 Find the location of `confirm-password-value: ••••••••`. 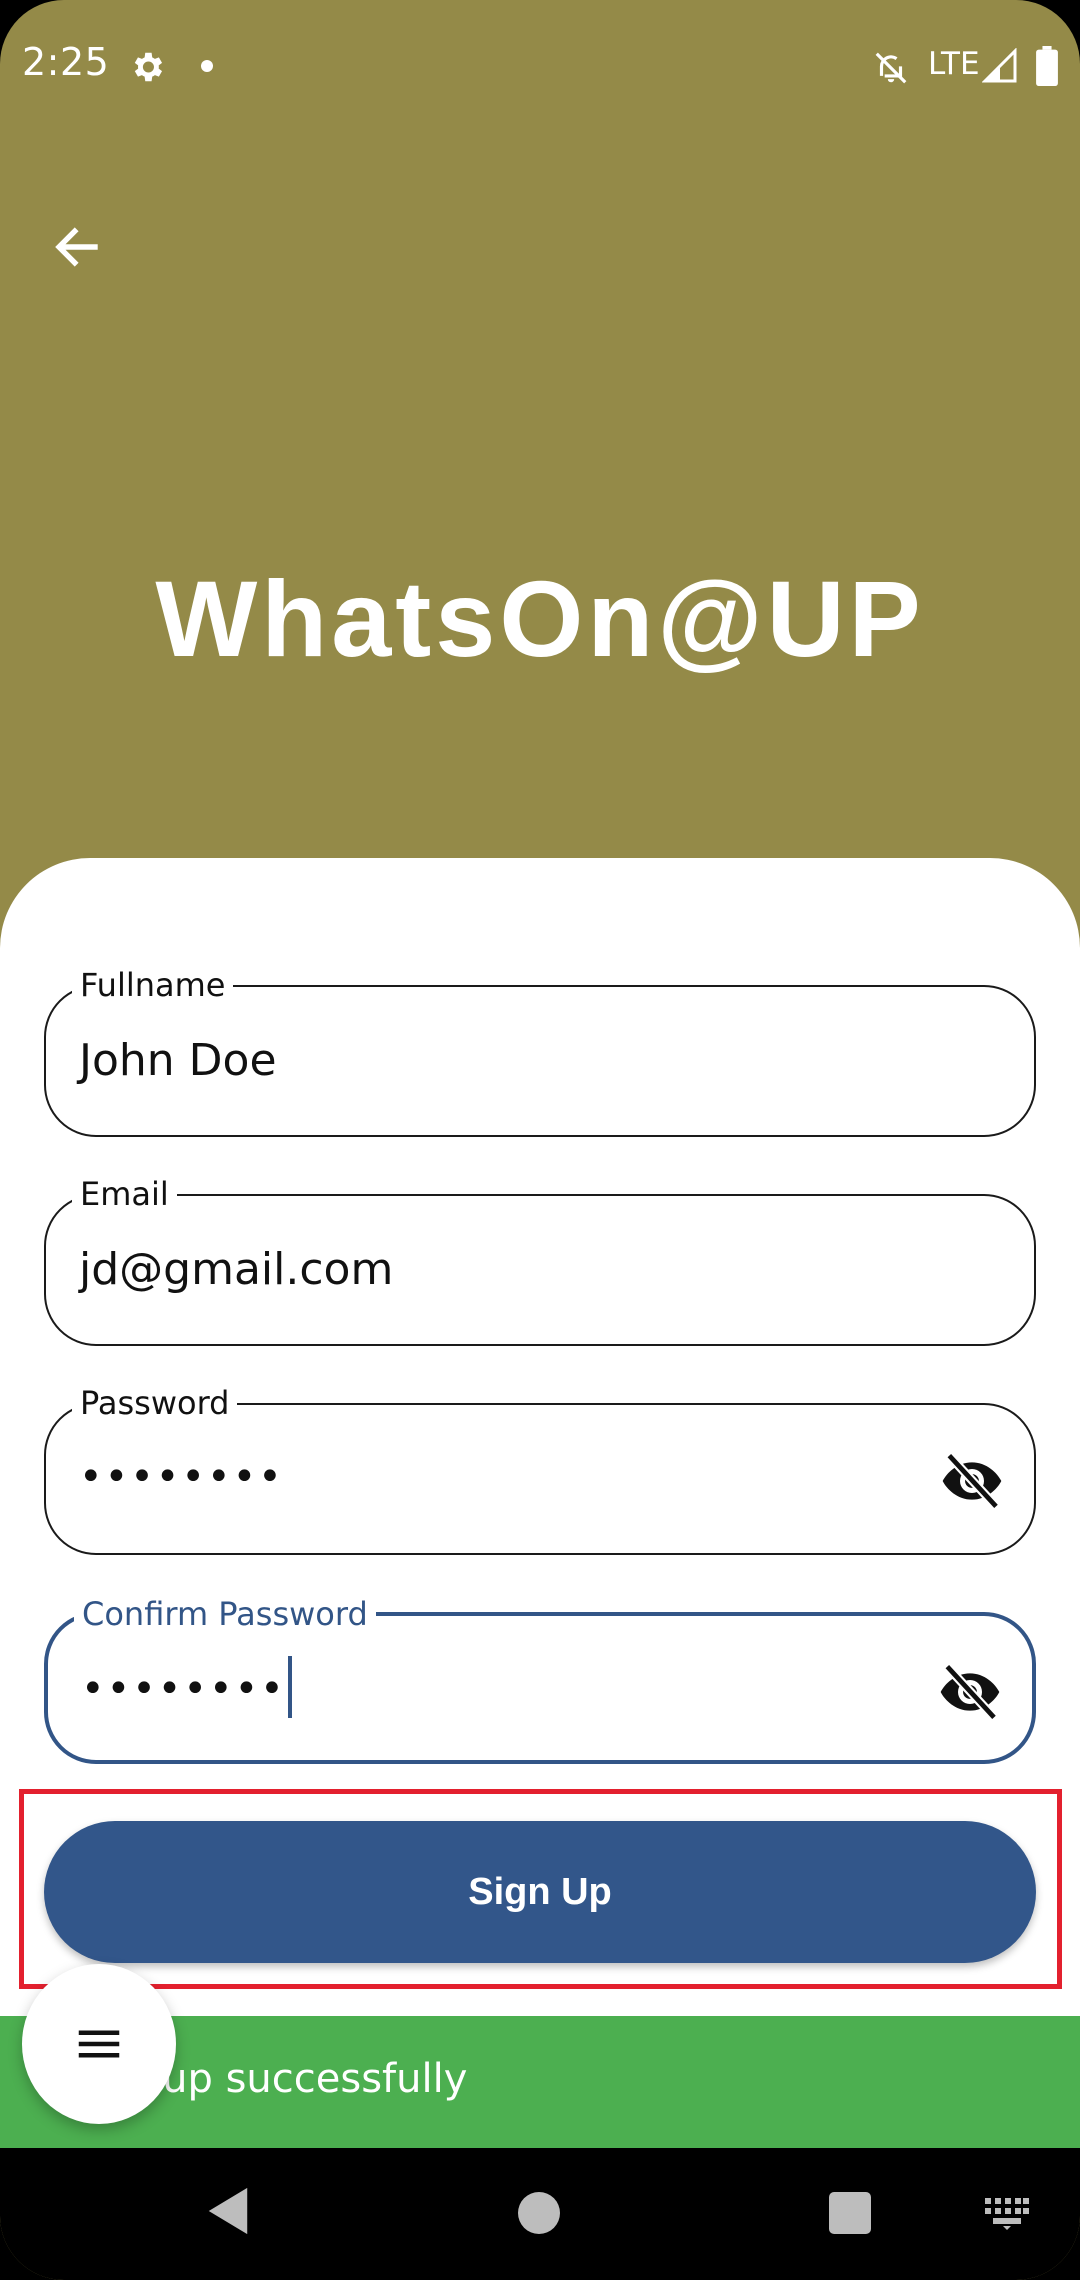

confirm-password-value: •••••••• is located at coordinates (186, 1689).